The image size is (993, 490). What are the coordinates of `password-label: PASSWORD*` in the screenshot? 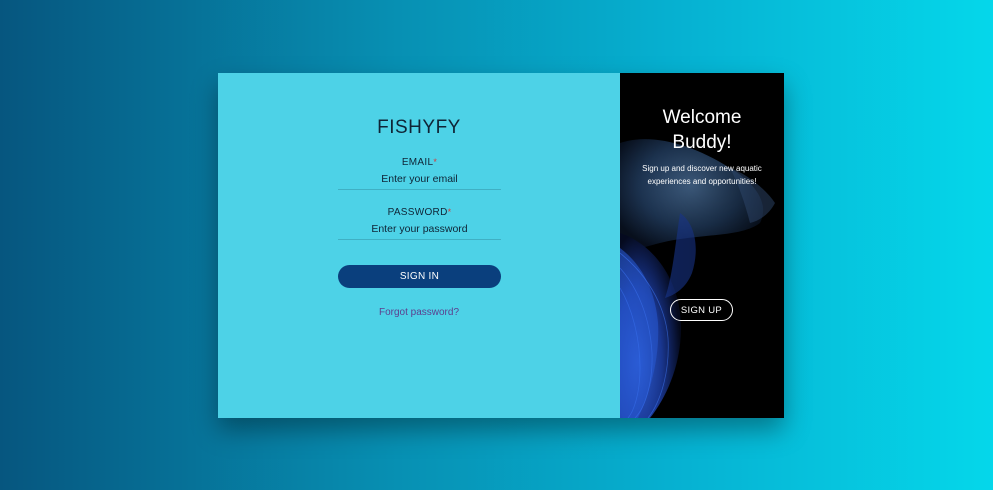 It's located at (419, 212).